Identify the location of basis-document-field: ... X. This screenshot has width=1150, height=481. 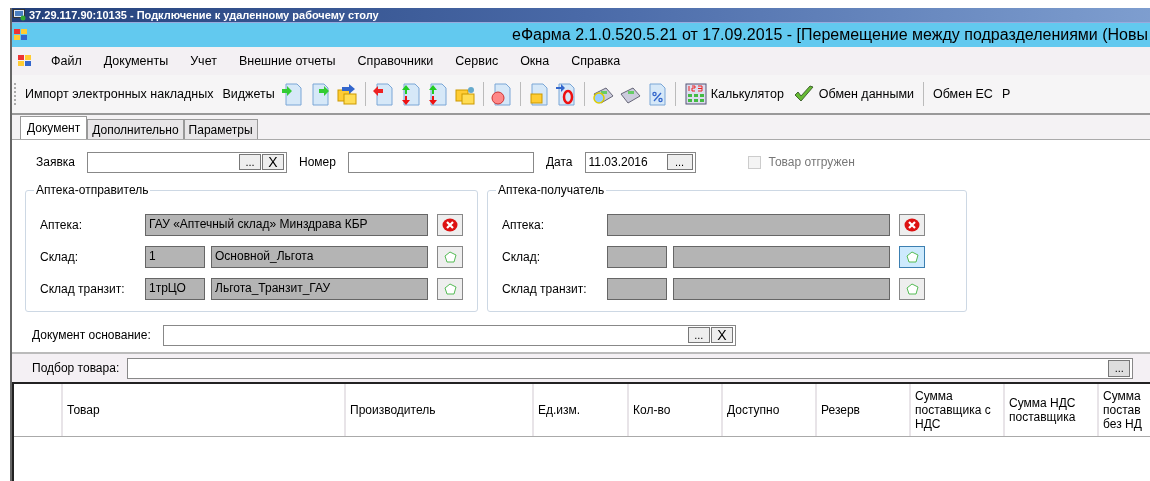
(449, 335).